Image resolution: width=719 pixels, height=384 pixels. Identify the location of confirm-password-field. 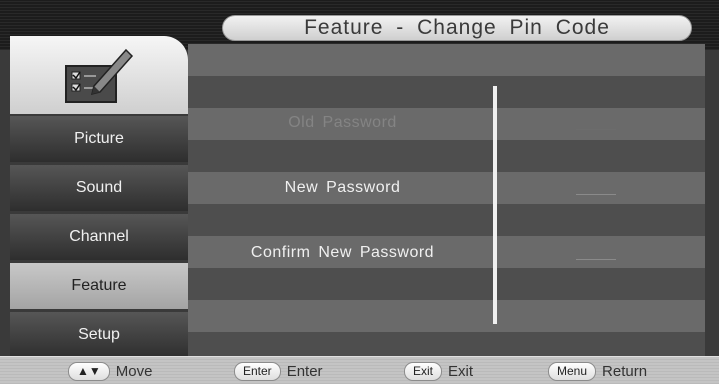
(596, 259).